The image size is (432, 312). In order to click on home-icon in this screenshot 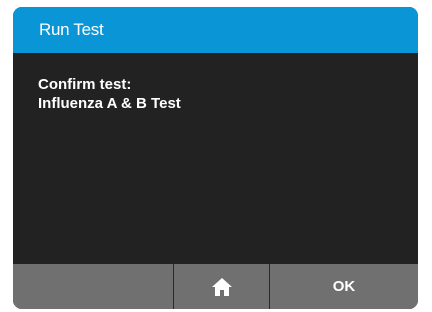, I will do `click(221, 286)`.